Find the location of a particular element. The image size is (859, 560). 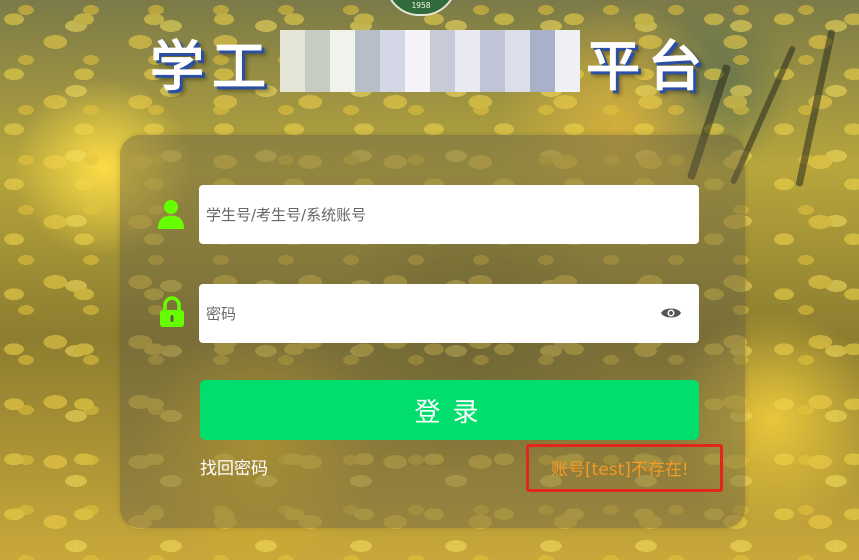

page-title: 学工 平台 is located at coordinates (430, 61).